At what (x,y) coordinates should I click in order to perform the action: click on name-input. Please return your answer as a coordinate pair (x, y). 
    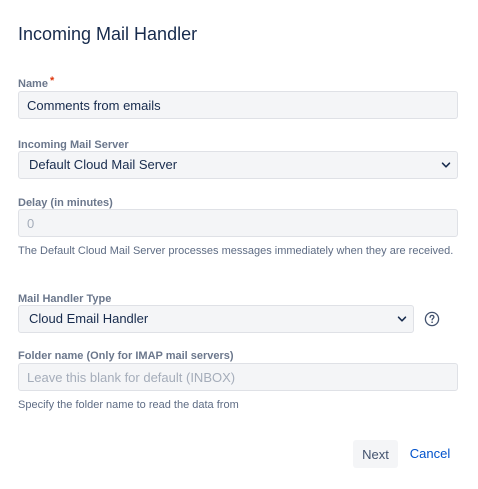
    Looking at the image, I should click on (238, 105).